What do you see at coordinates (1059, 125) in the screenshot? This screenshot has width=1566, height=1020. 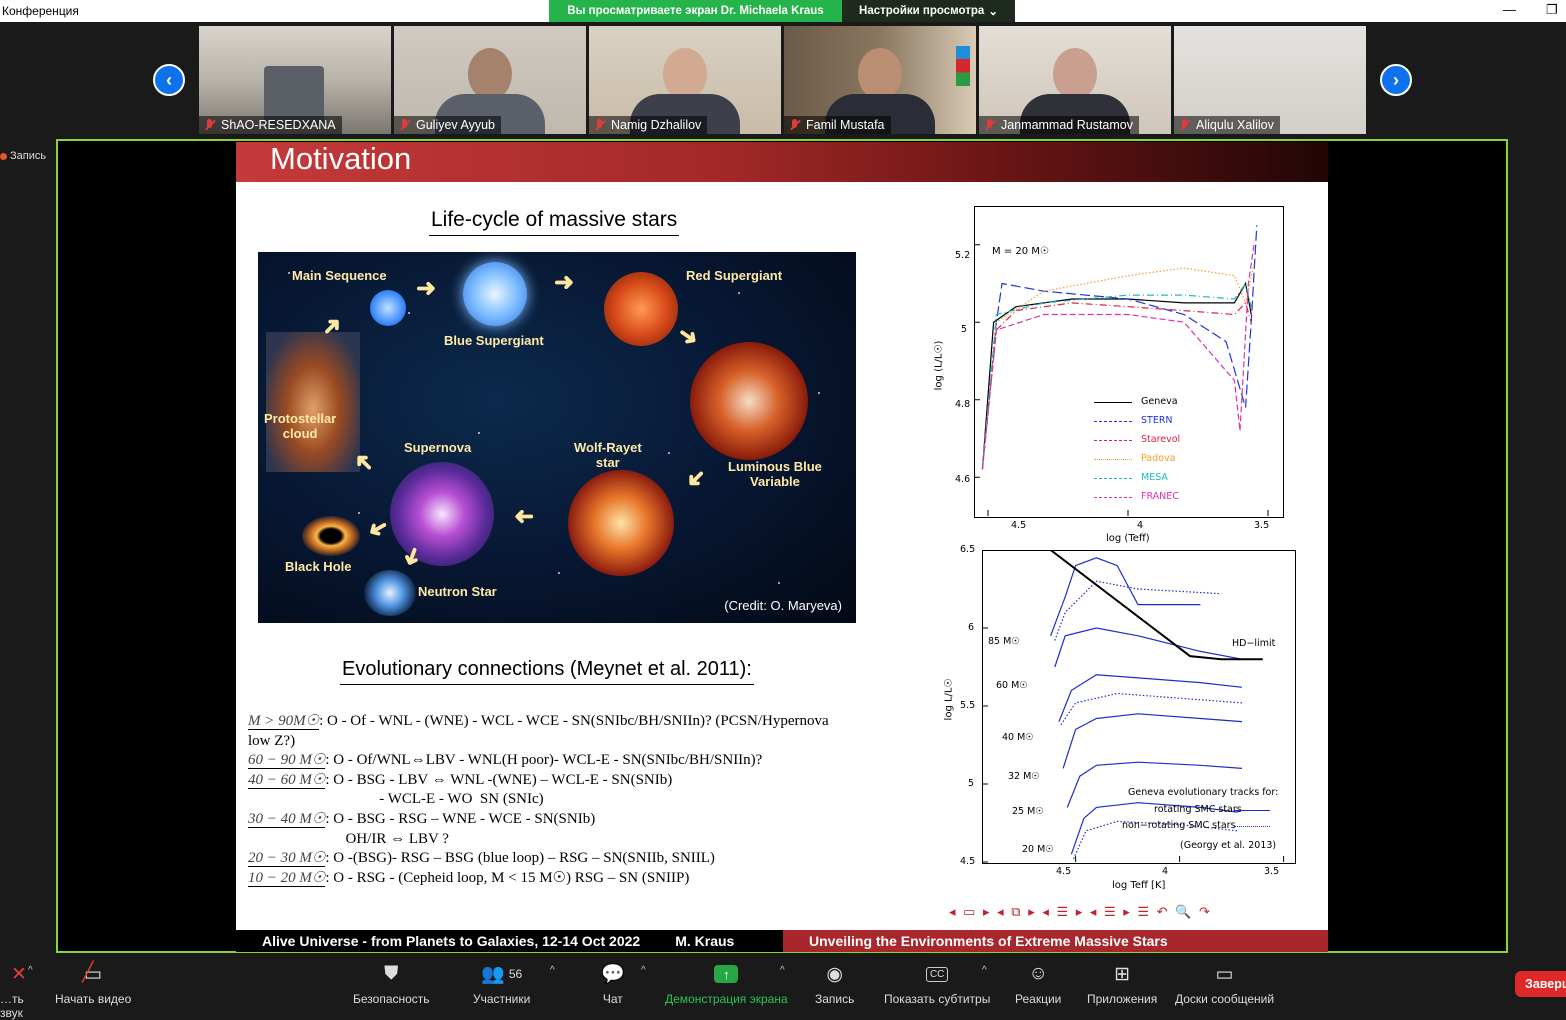 I see `participant-name: Janmammad Rustamov` at bounding box center [1059, 125].